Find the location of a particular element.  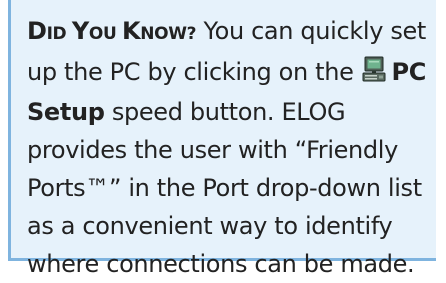

computer-icon is located at coordinates (374, 74).